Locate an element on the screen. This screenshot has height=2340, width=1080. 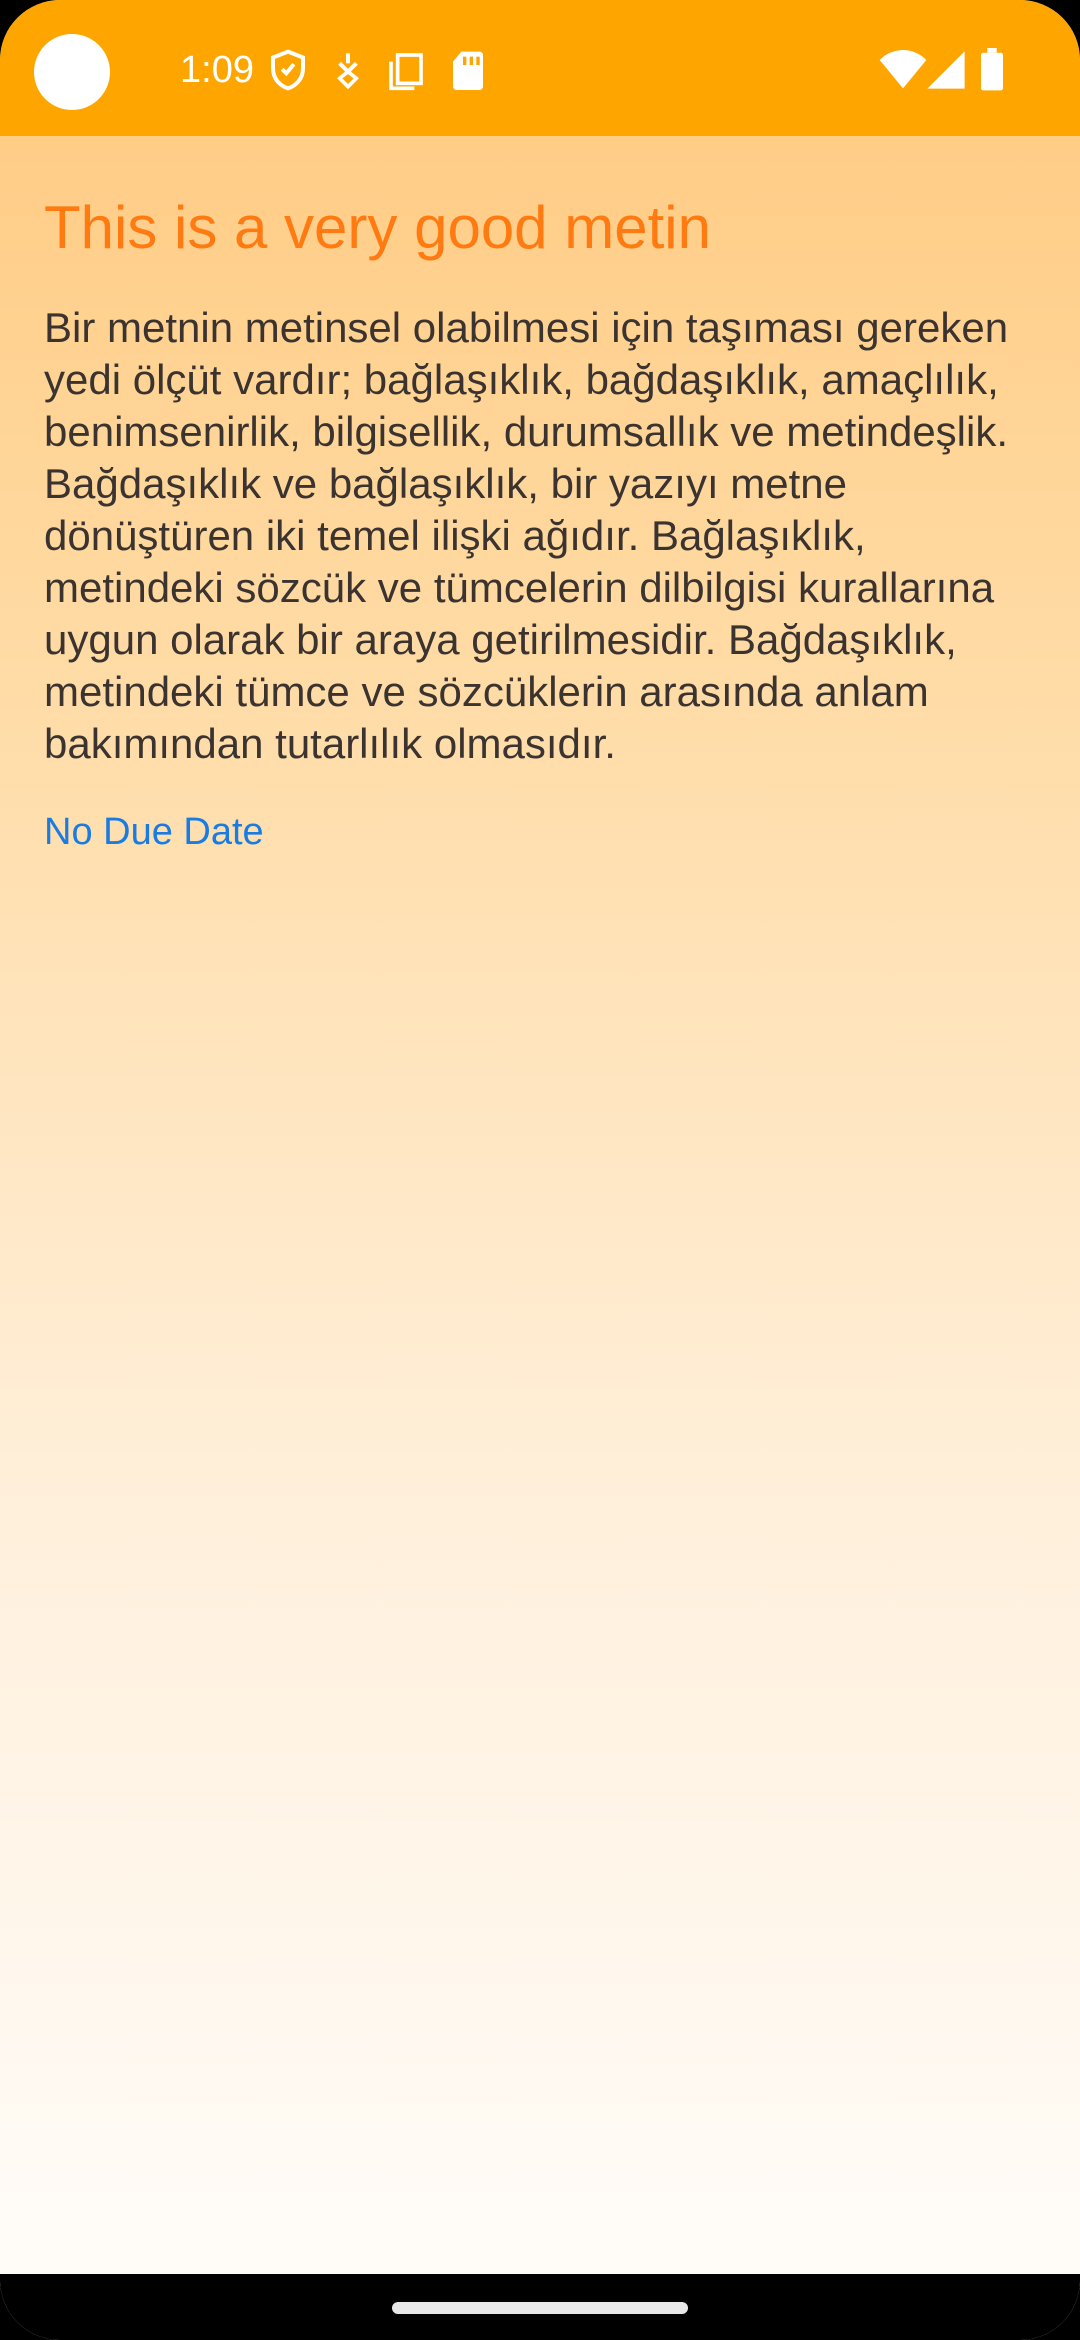
note-title: This is a very good metin is located at coordinates (377, 227).